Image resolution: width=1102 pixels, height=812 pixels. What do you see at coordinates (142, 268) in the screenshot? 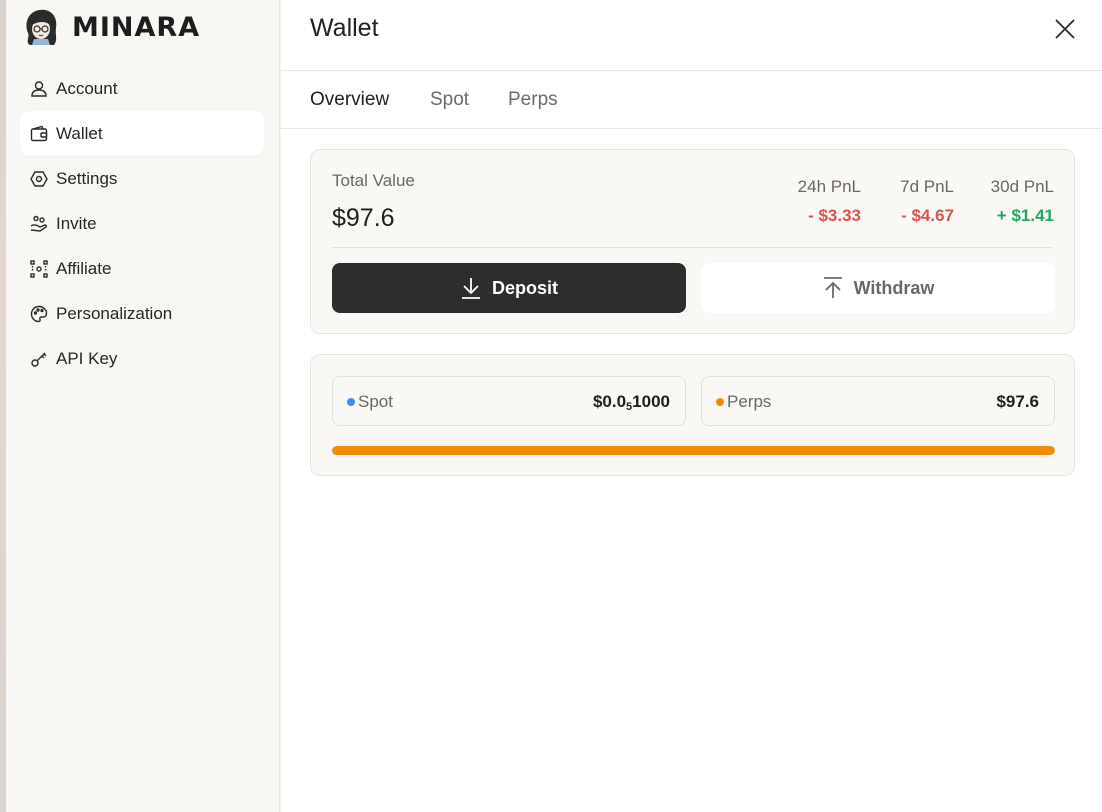
I see `sidebar-item-affiliate: Affiliate` at bounding box center [142, 268].